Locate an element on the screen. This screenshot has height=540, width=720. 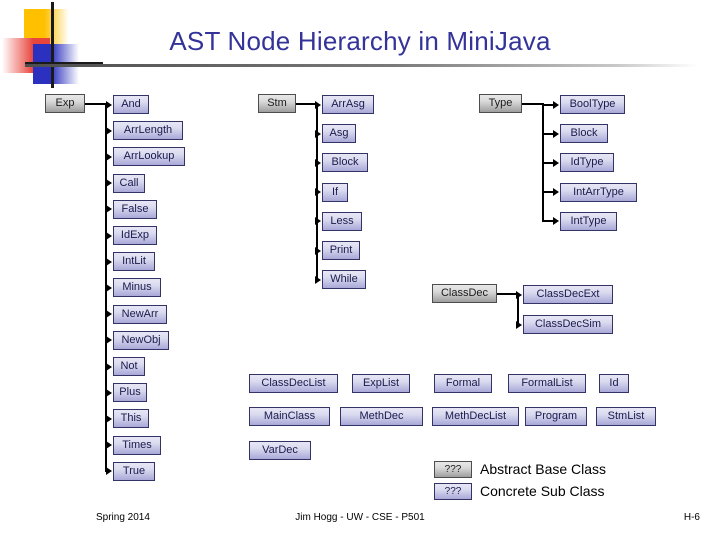
node-id: Id is located at coordinates (614, 383).